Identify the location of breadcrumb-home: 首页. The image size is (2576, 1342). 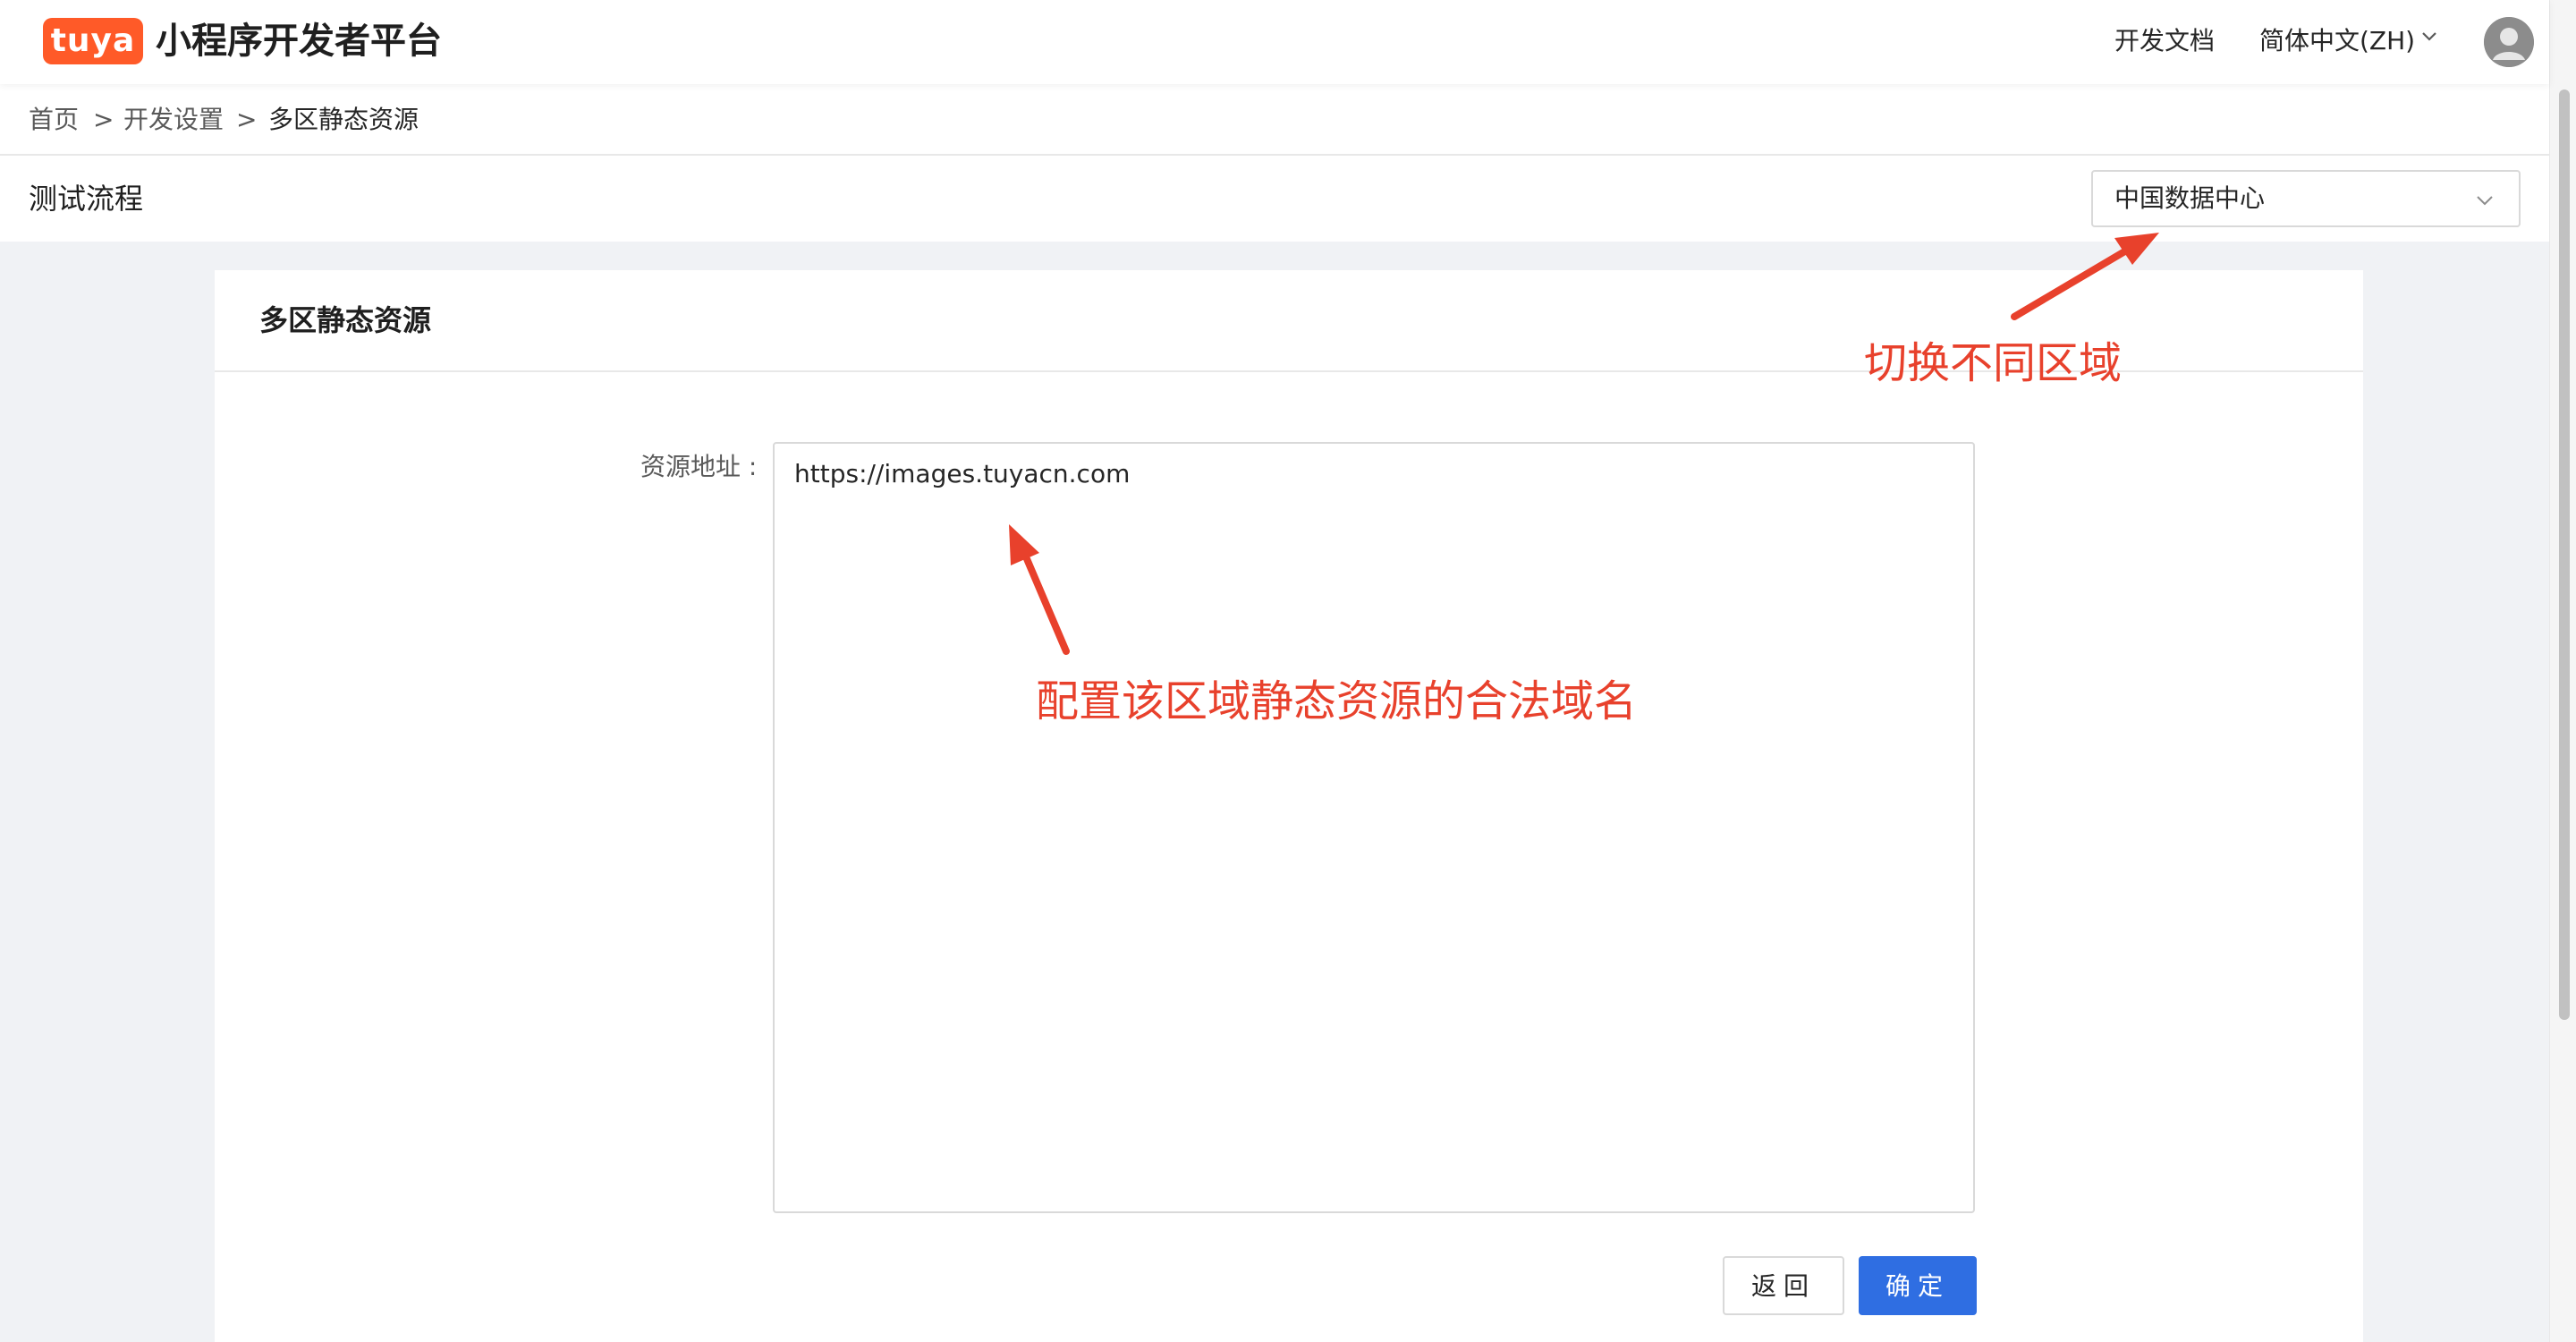
(54, 120).